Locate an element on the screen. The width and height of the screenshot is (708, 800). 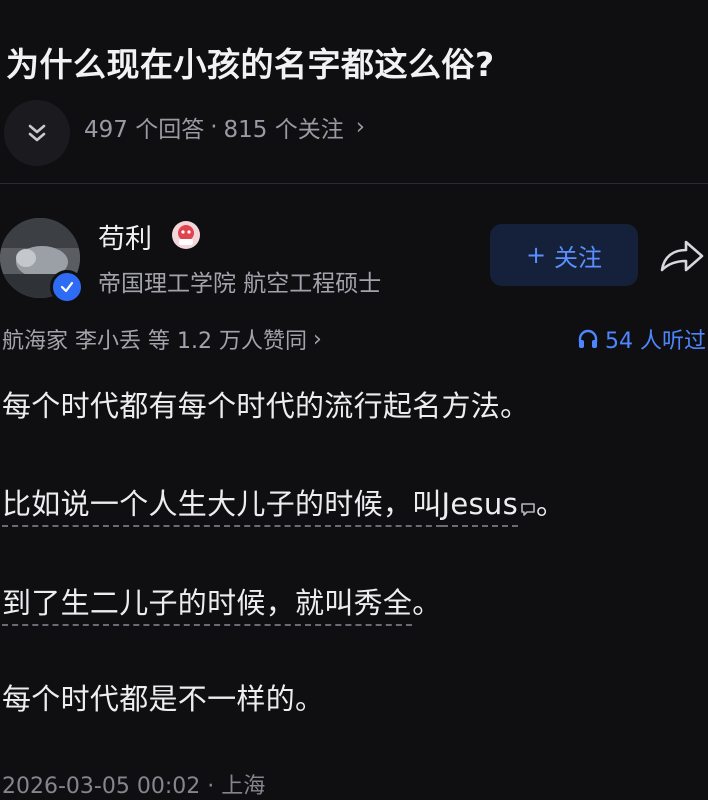
question-title: 为什么现在小孩的名字都这么俗? is located at coordinates (250, 64).